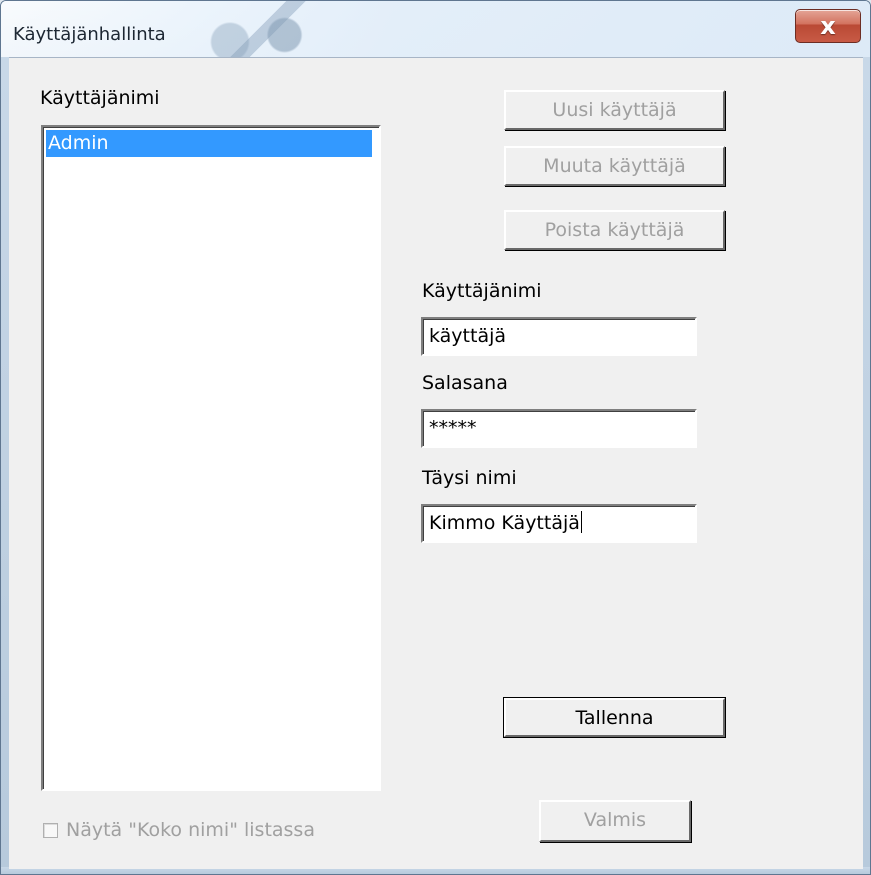  Describe the element at coordinates (469, 478) in the screenshot. I see `full-name-label: Täysi nimi` at that location.